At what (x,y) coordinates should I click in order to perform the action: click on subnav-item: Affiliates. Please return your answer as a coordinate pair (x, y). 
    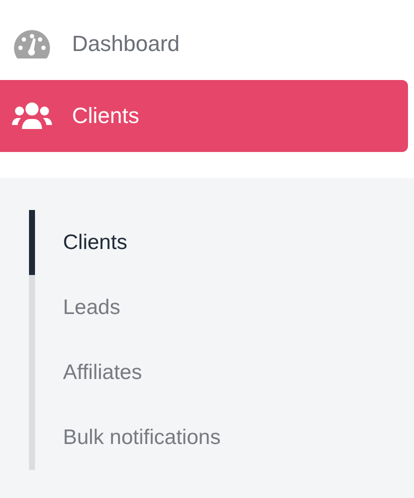
    Looking at the image, I should click on (221, 372).